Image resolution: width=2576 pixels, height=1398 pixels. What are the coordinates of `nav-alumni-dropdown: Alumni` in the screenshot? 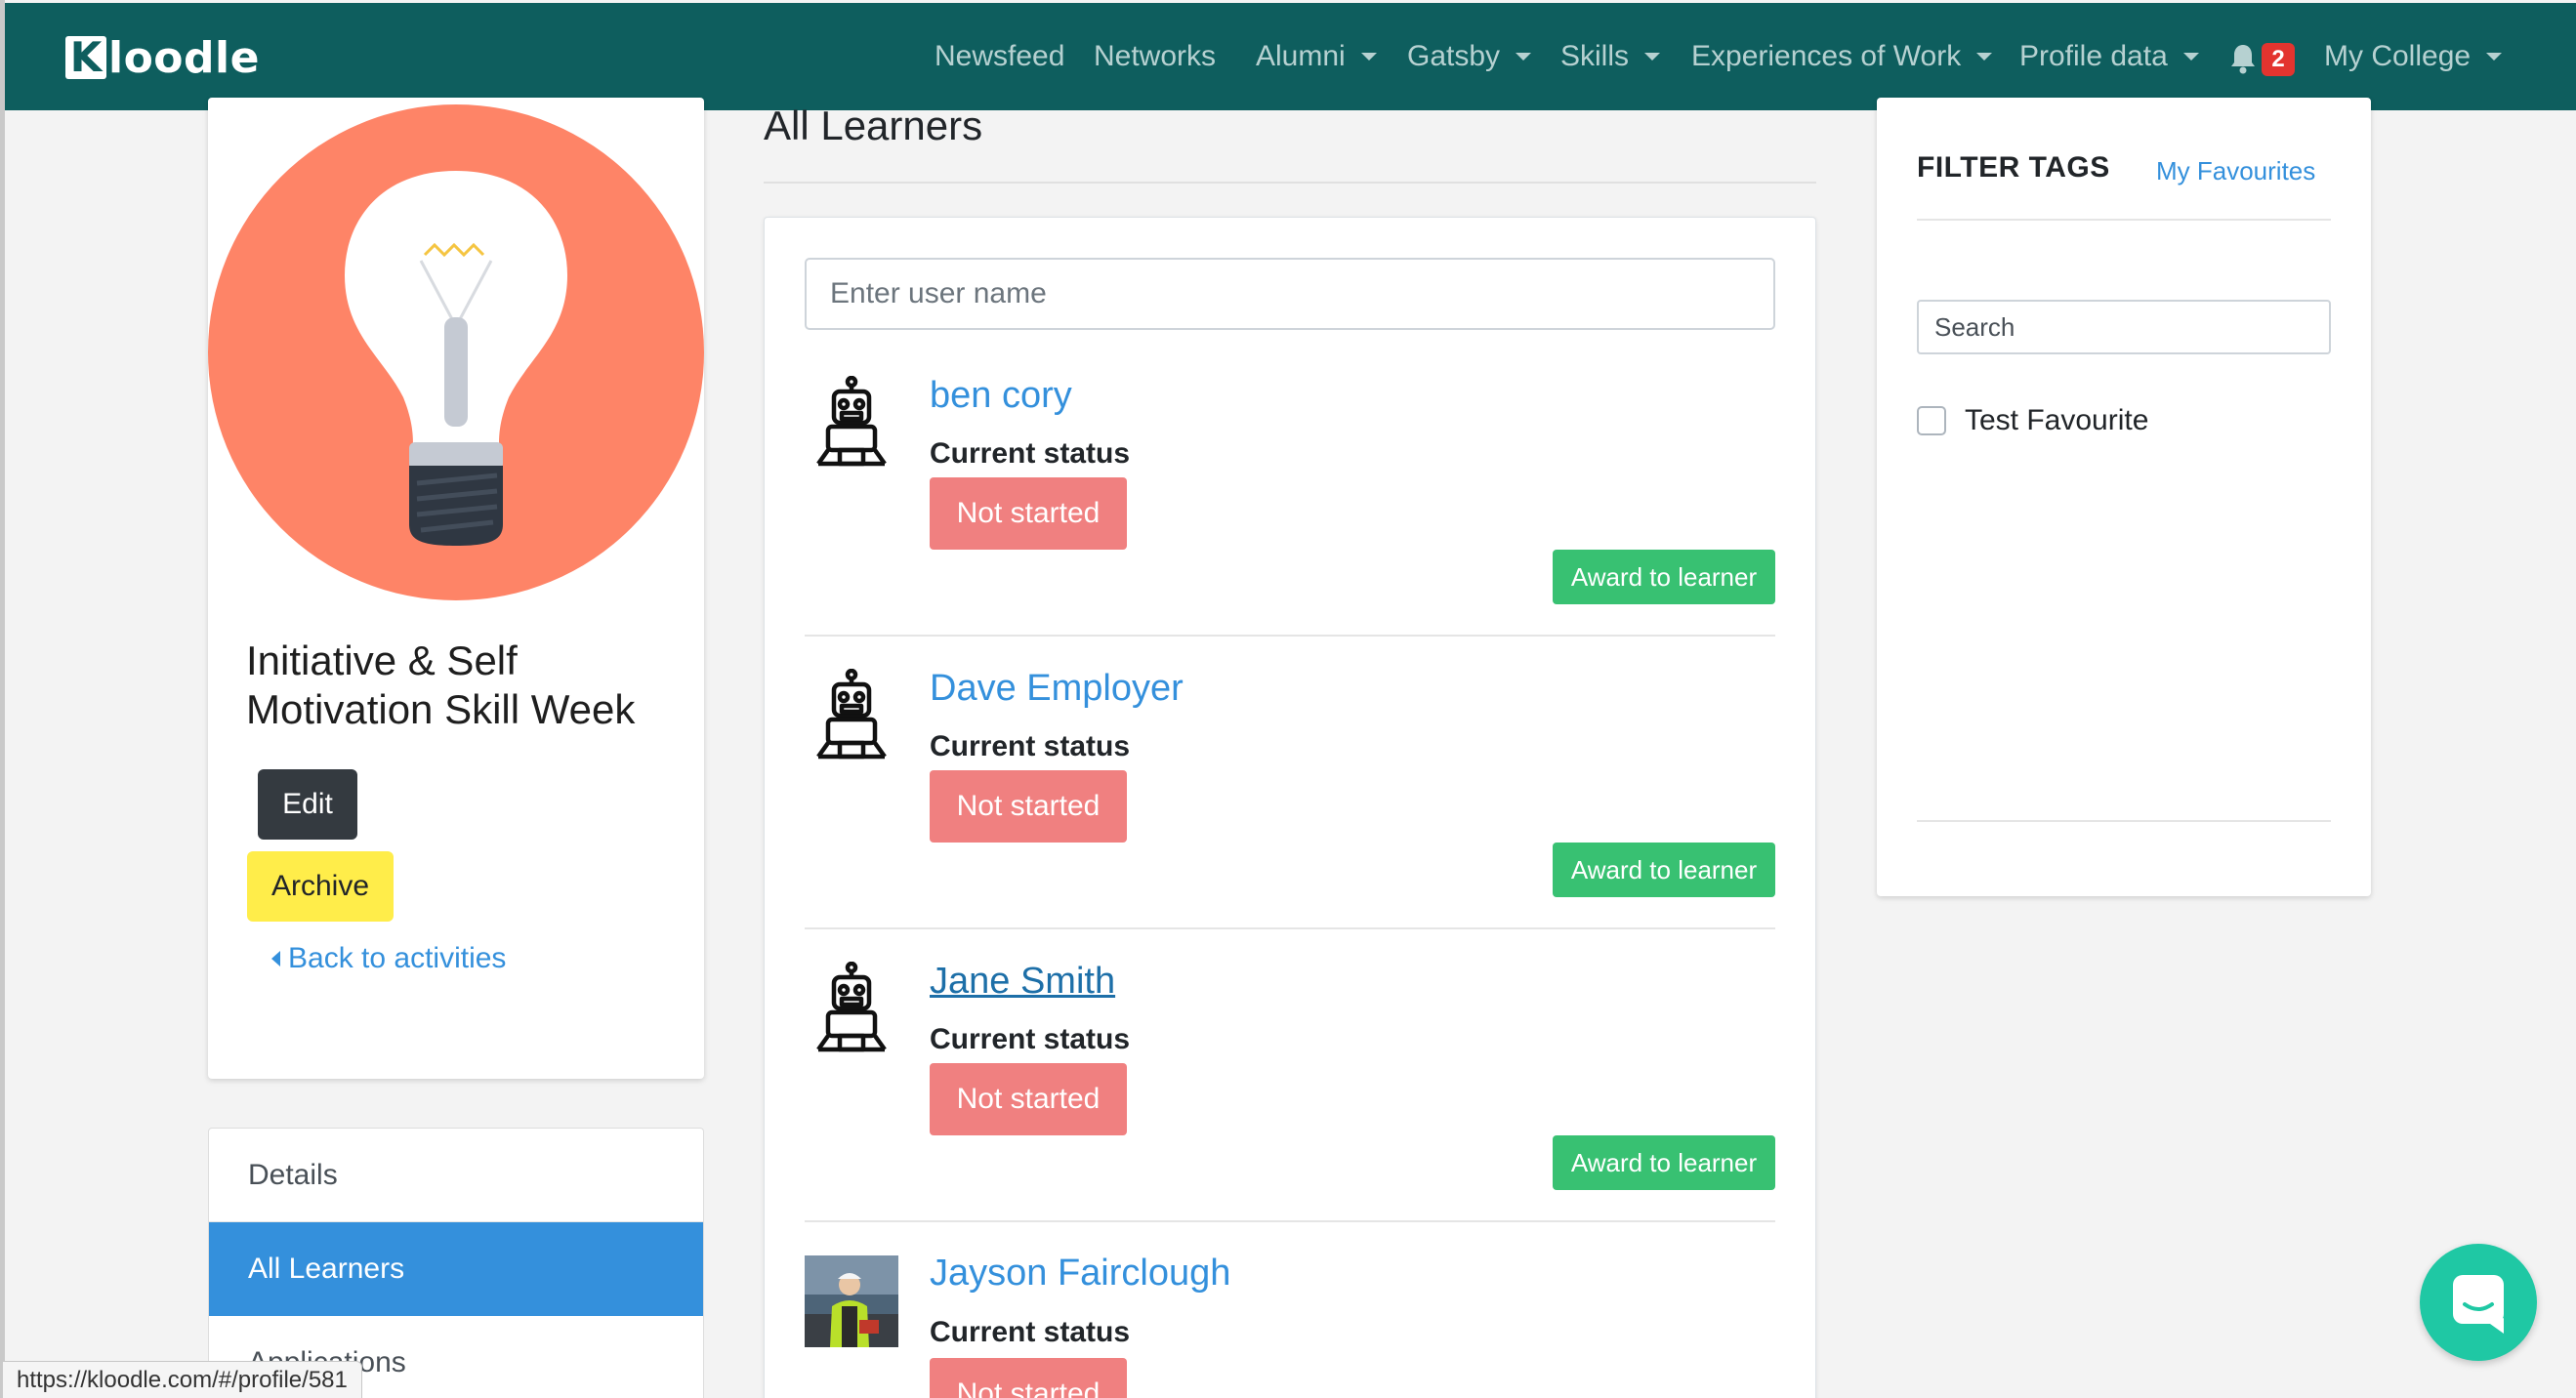 It's located at (1317, 56).